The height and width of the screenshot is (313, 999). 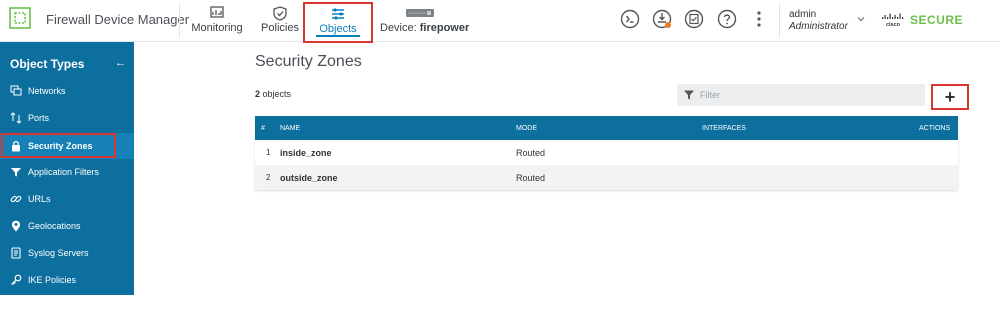 What do you see at coordinates (810, 95) in the screenshot?
I see `filter-input` at bounding box center [810, 95].